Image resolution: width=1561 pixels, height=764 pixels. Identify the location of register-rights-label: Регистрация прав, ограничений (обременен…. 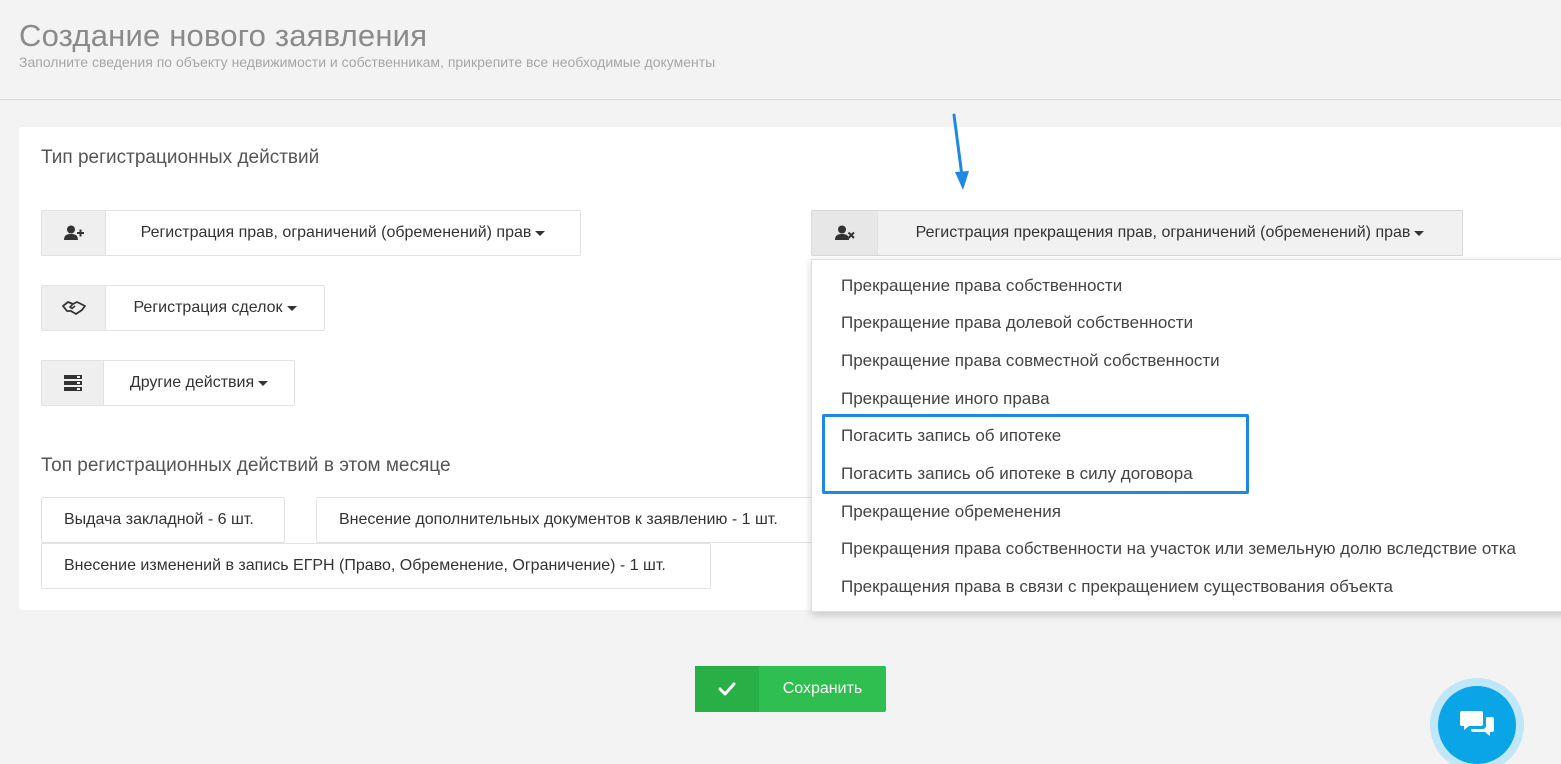
(336, 232).